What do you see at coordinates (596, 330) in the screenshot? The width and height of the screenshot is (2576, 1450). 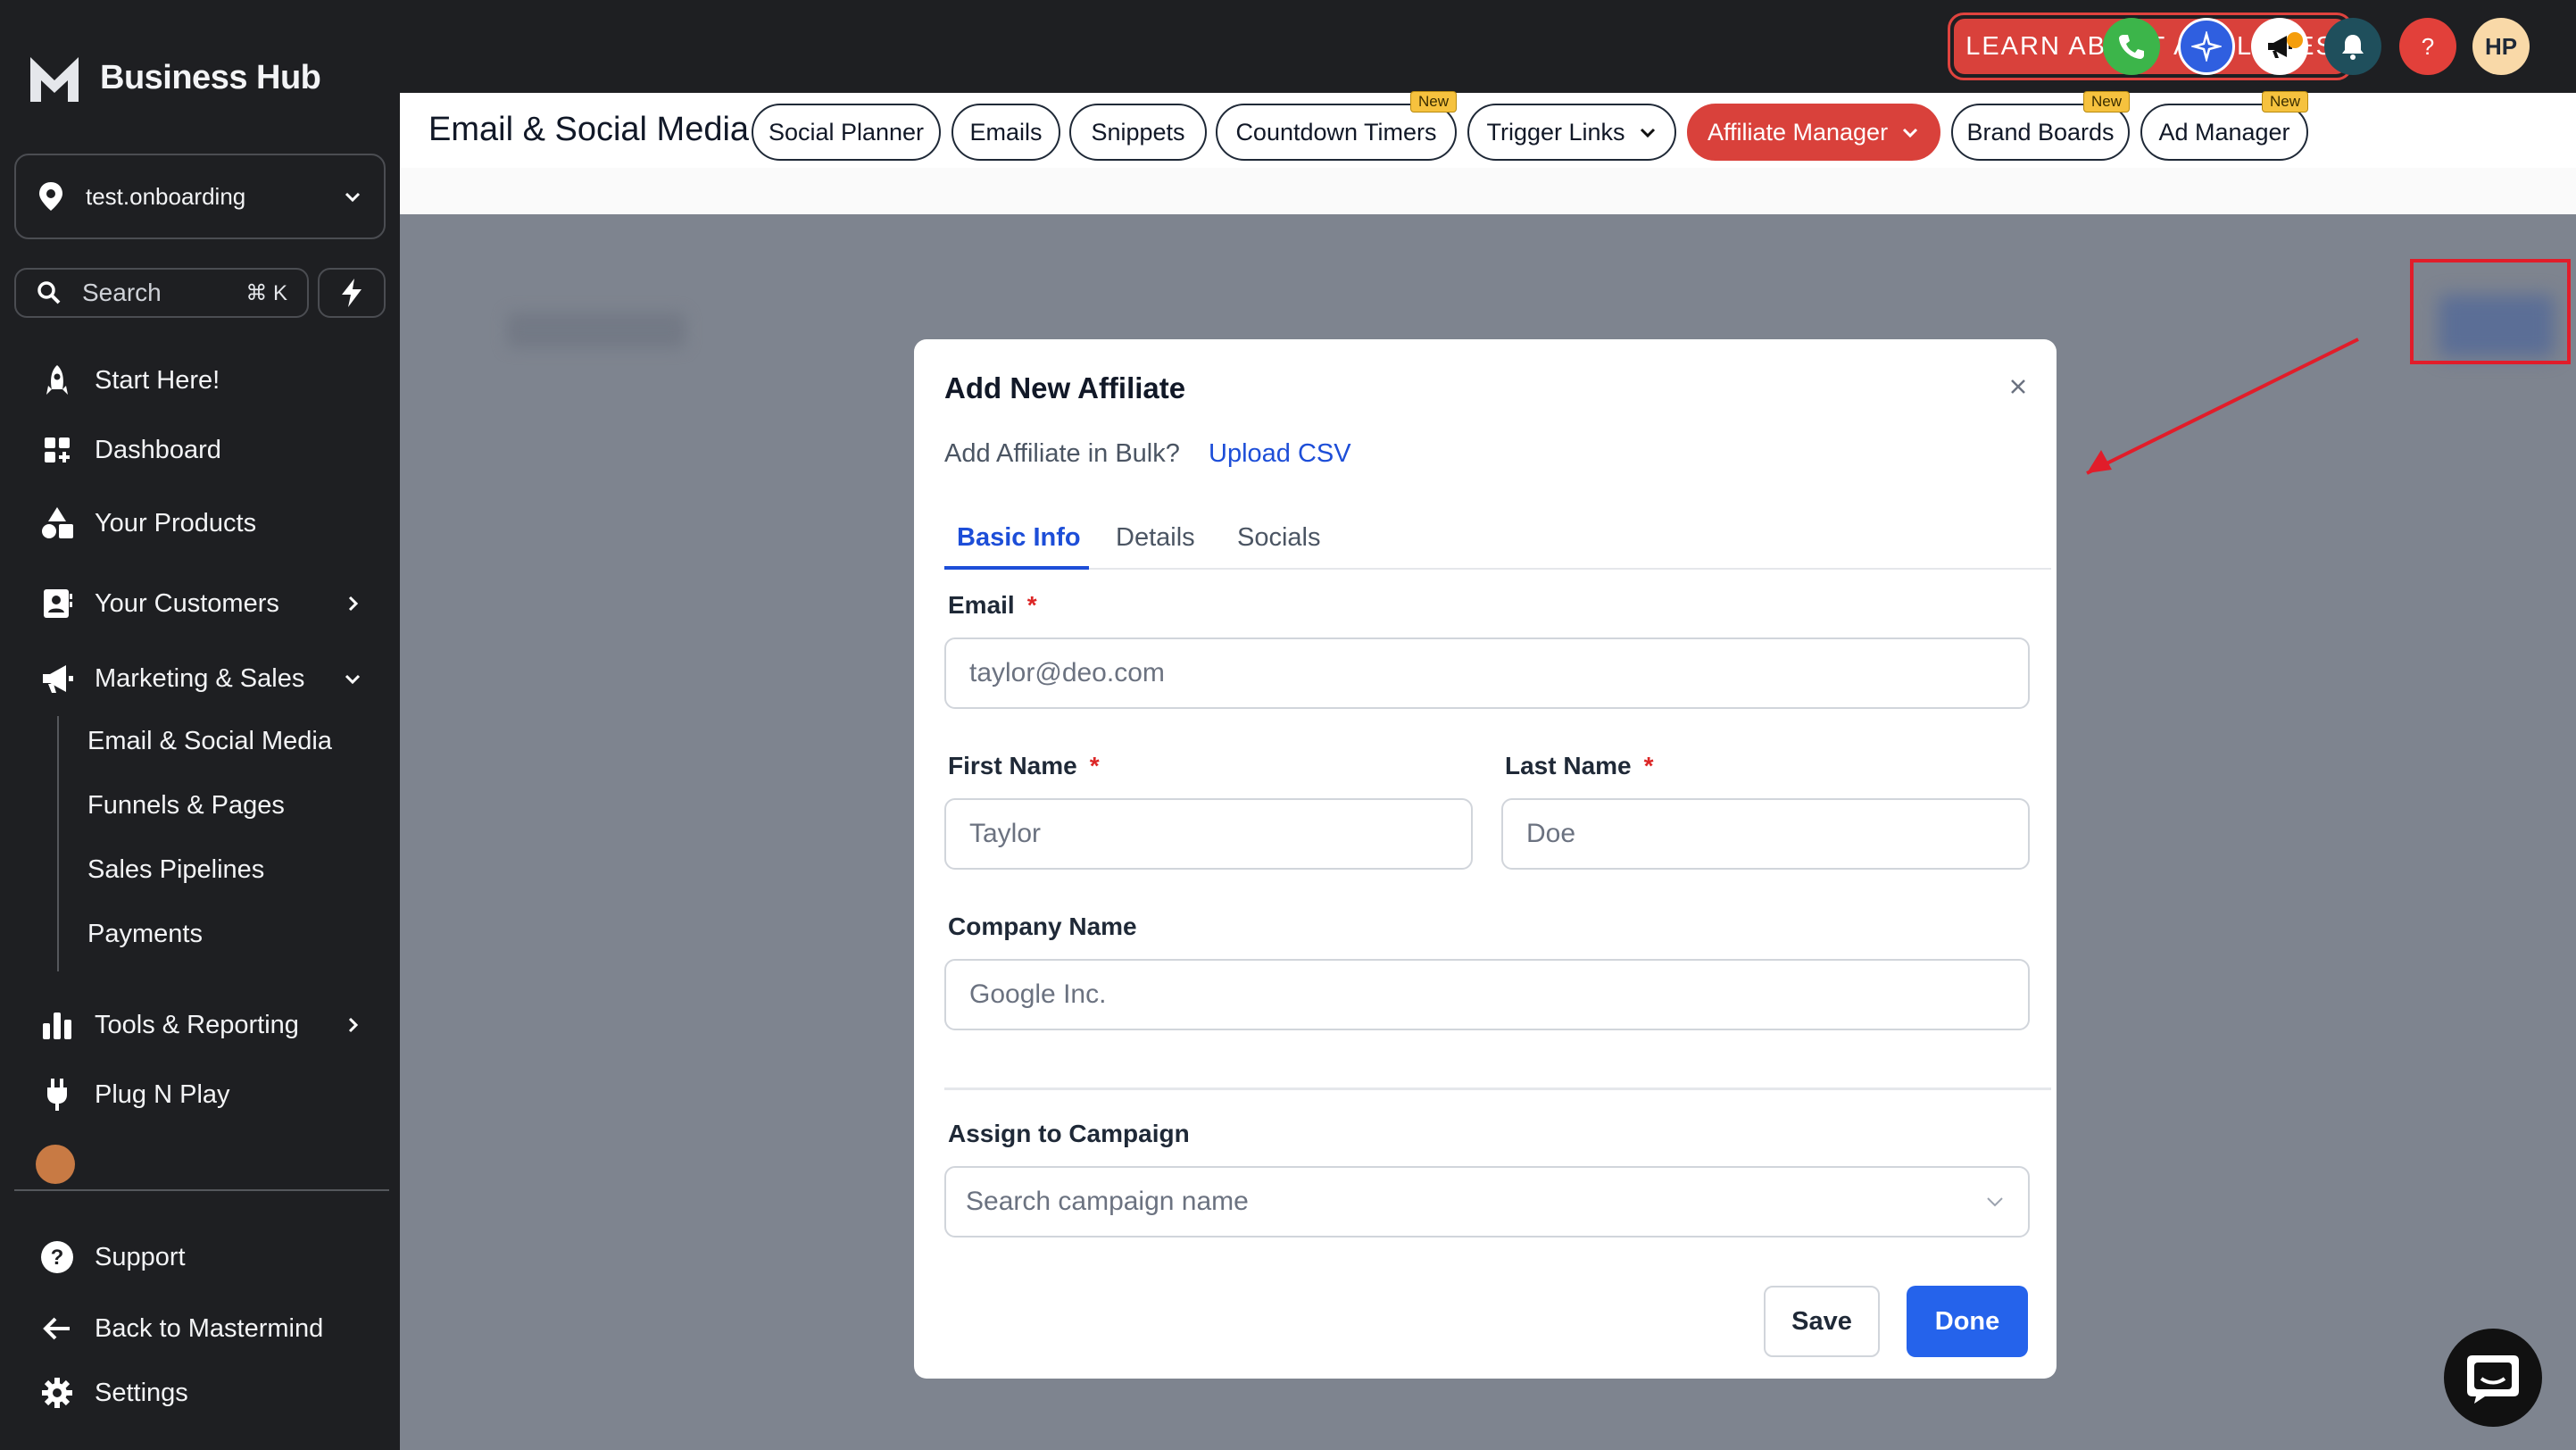 I see `blurred-heading` at bounding box center [596, 330].